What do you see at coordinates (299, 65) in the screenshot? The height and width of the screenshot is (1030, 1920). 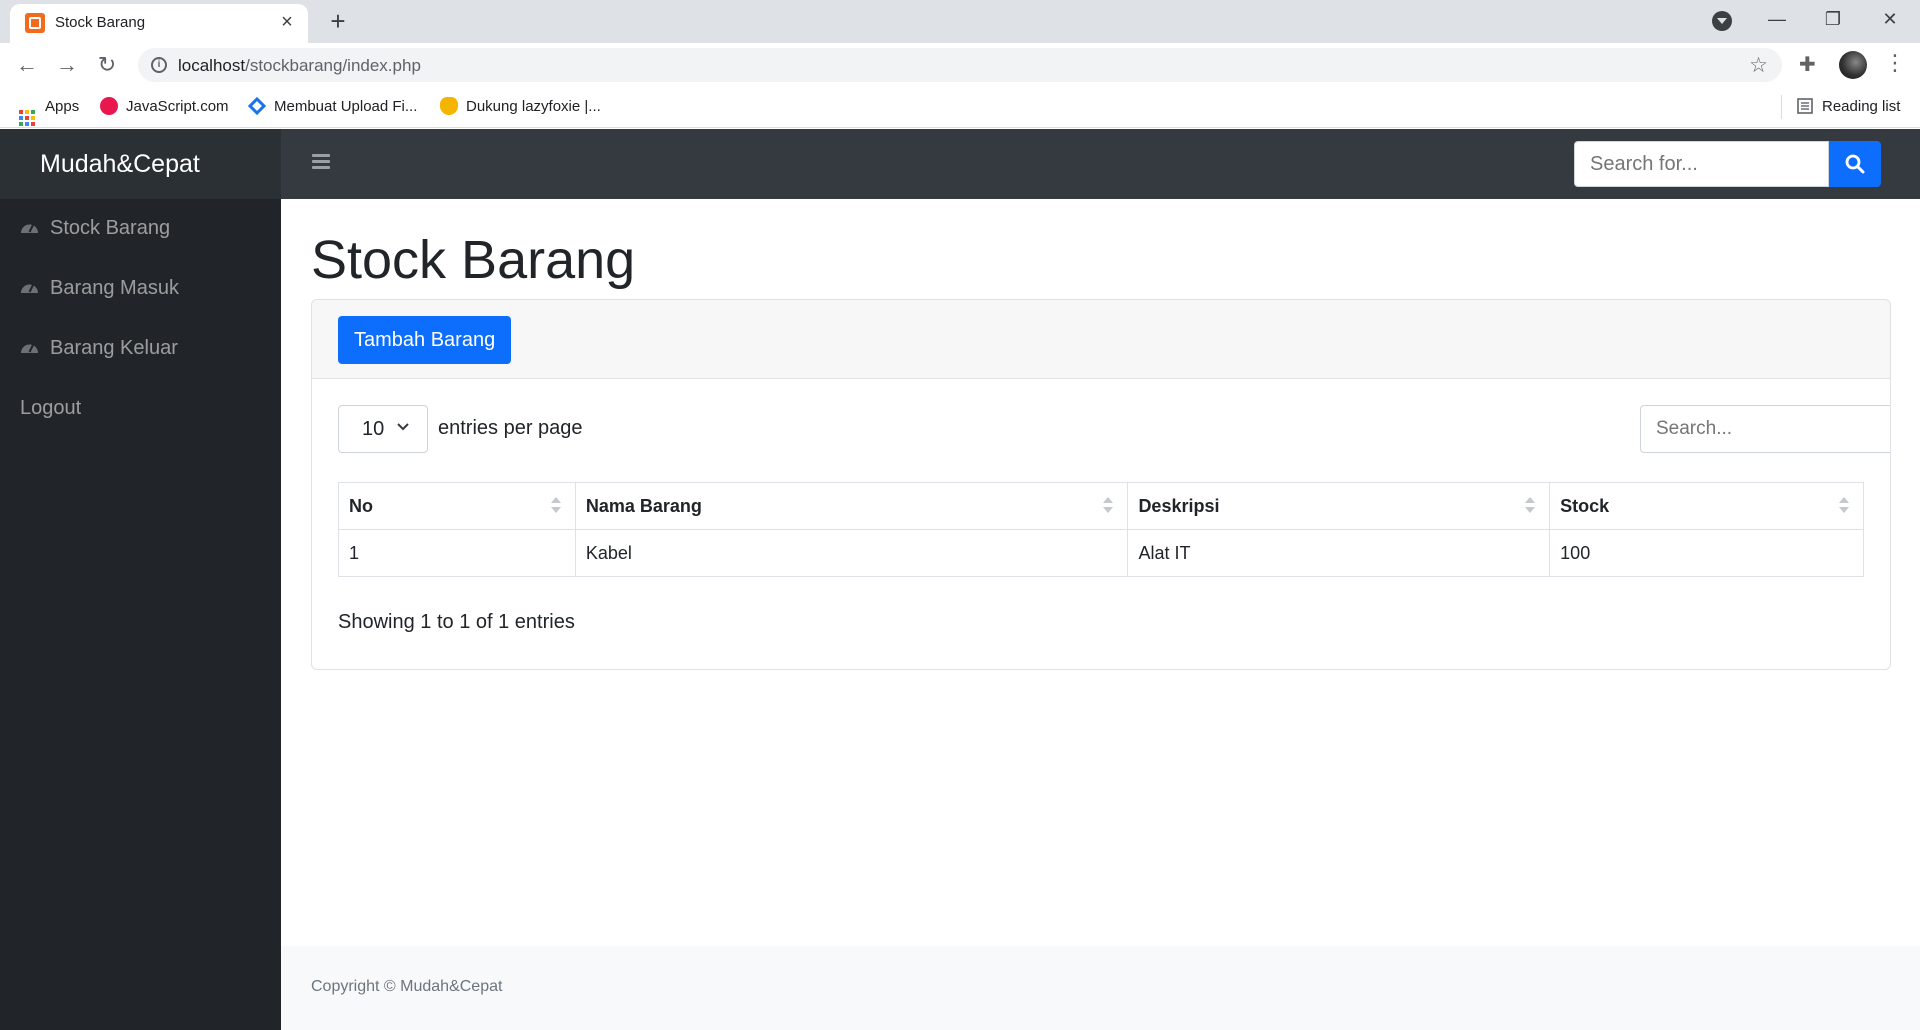 I see `url-text: localhost/stockbarang/index.php` at bounding box center [299, 65].